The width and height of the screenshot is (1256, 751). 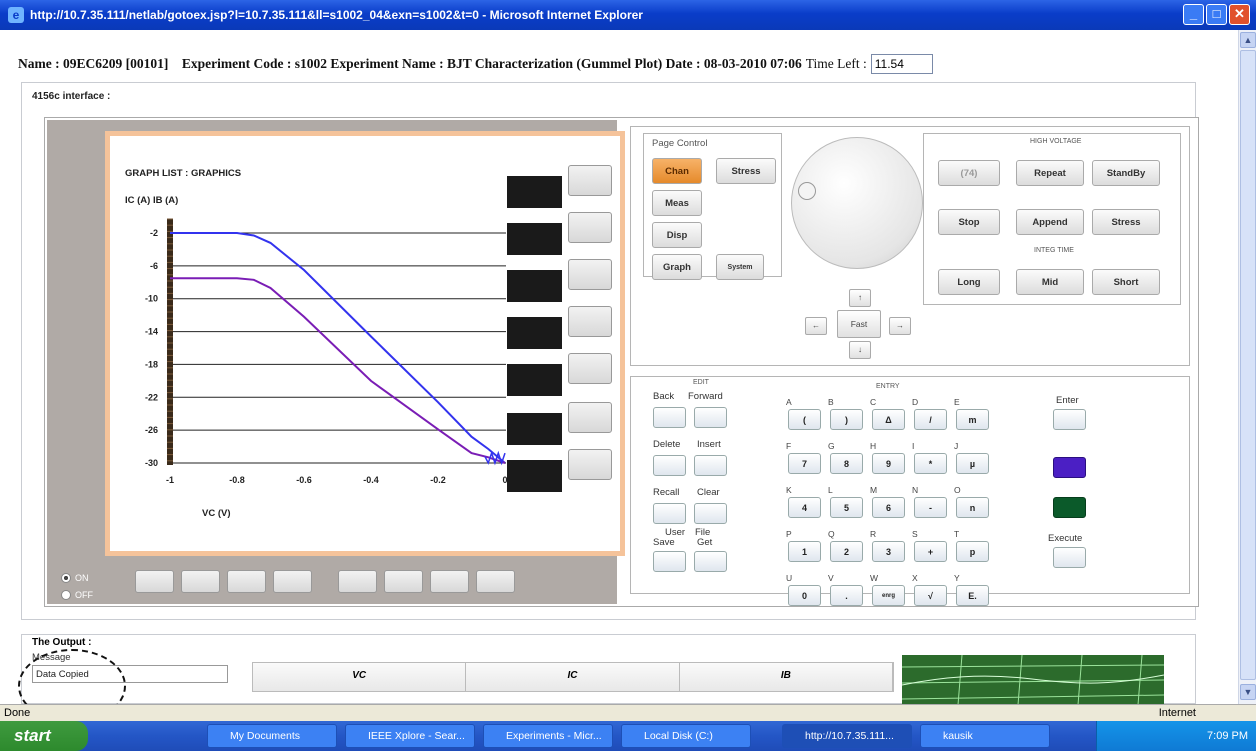 I want to click on hv-74-button: (74), so click(x=969, y=173).